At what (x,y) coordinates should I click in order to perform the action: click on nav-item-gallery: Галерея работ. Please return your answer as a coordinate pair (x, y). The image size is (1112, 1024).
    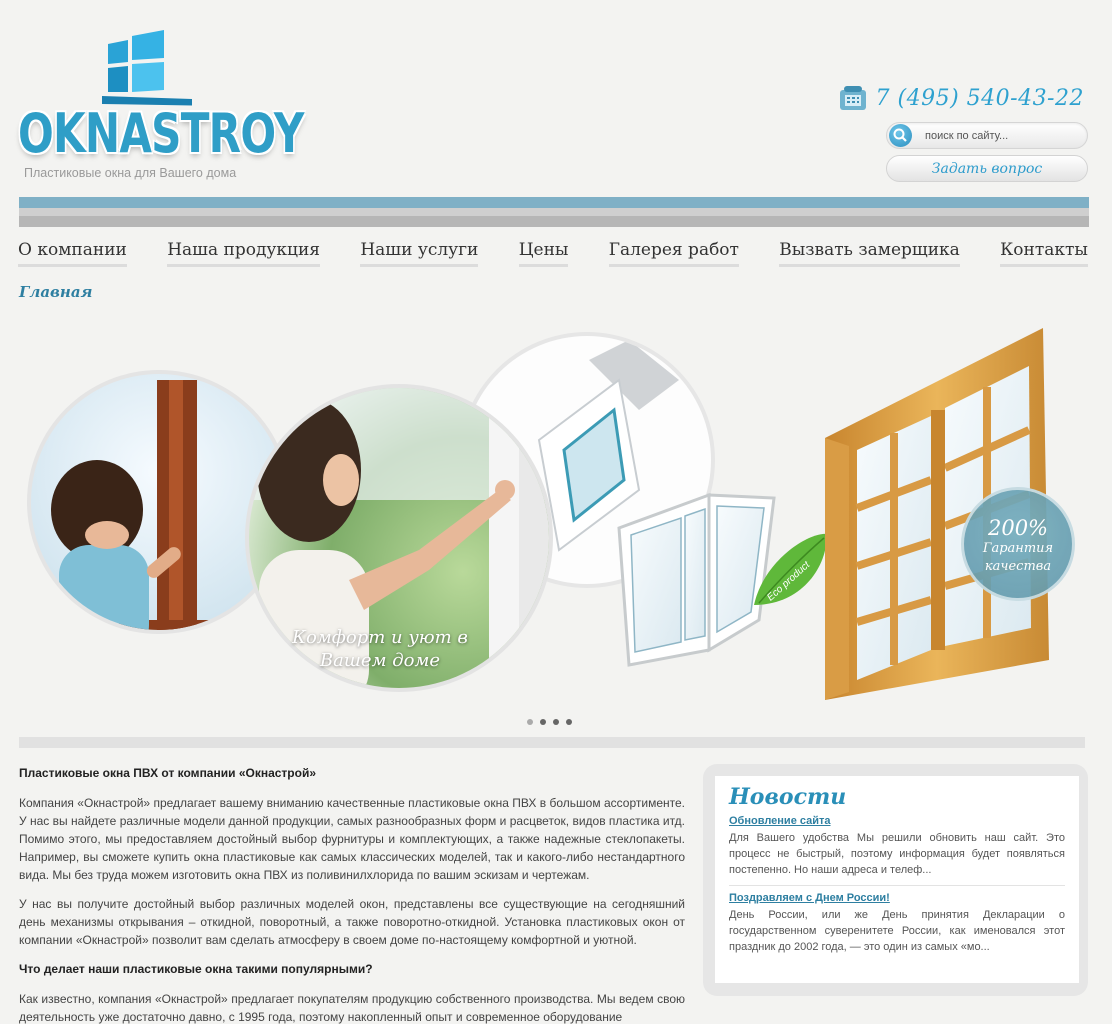
    Looking at the image, I should click on (673, 253).